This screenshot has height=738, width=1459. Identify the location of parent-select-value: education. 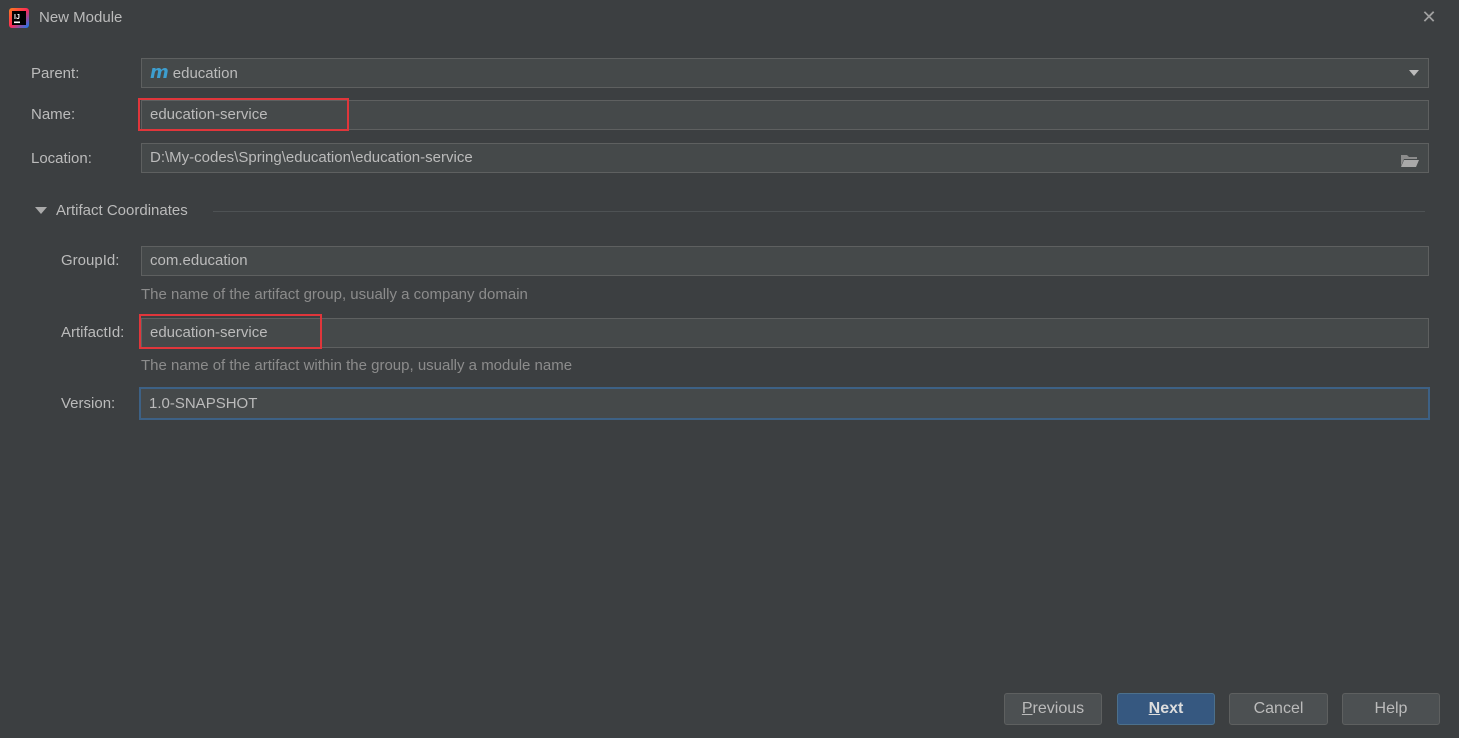
(205, 73).